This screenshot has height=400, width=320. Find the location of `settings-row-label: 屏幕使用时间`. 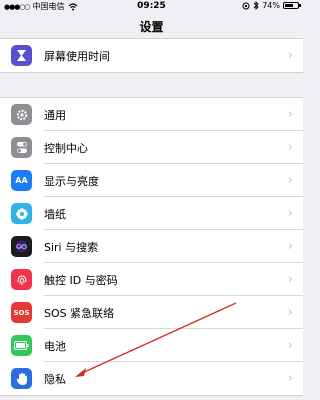

settings-row-label: 屏幕使用时间 is located at coordinates (77, 56).